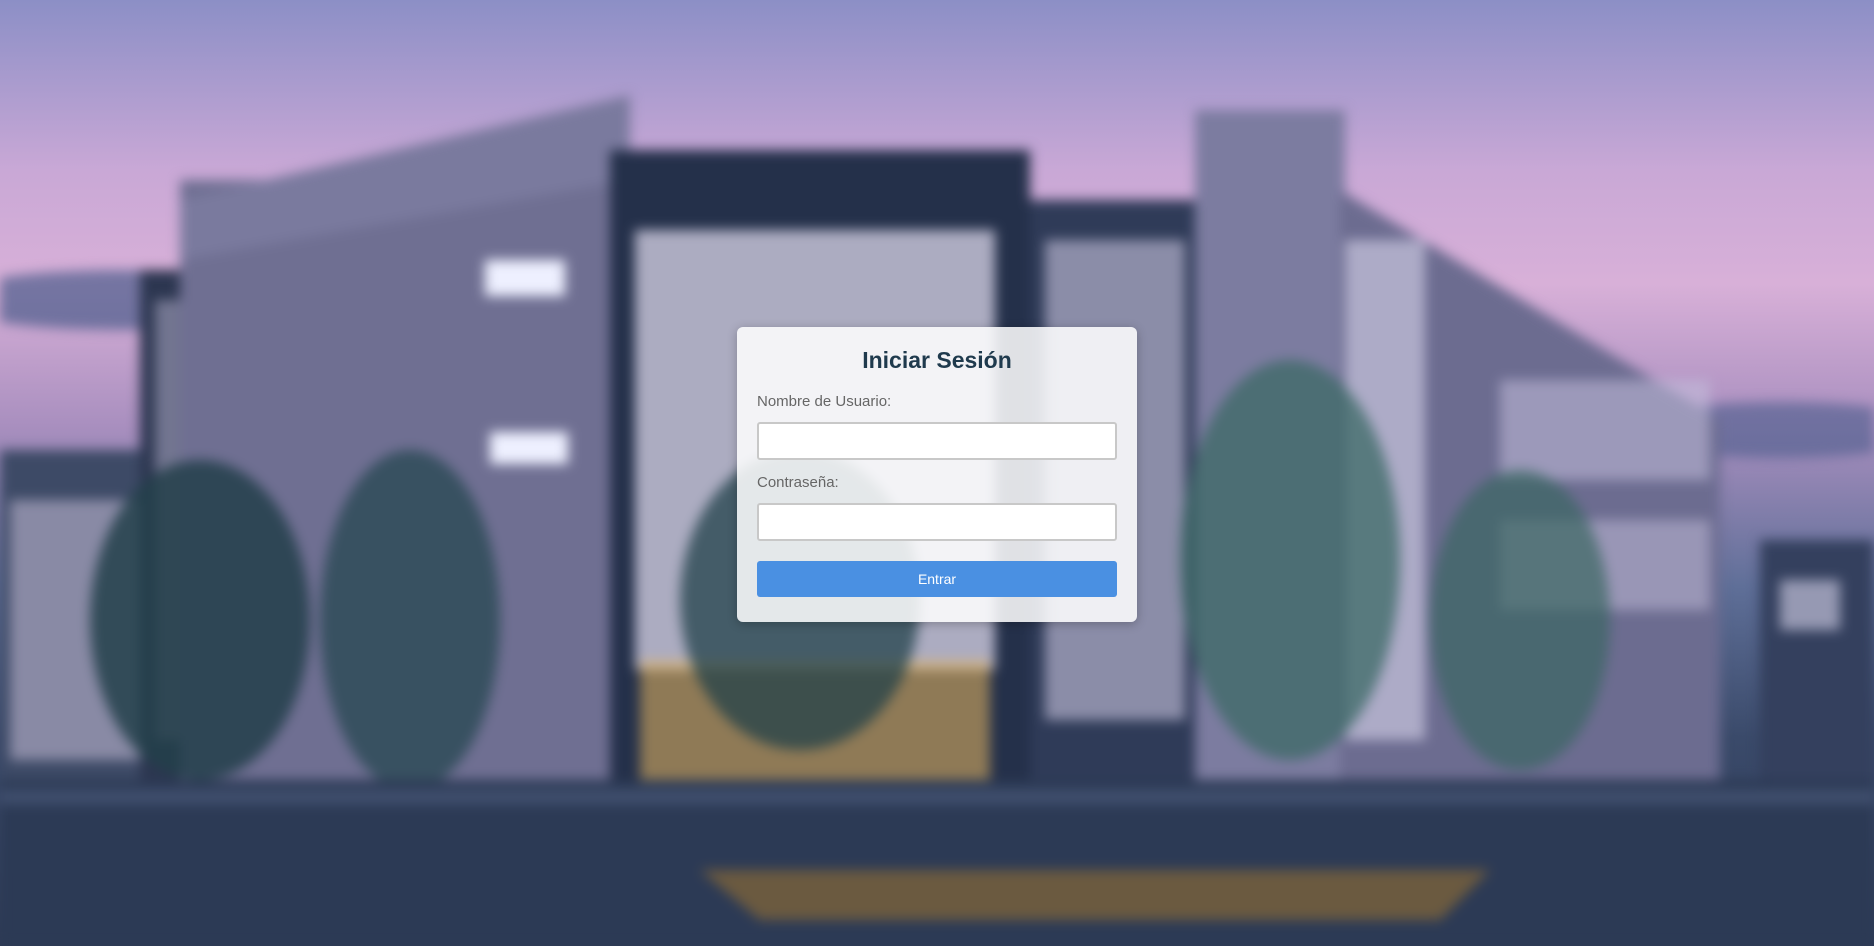 This screenshot has width=1874, height=946. I want to click on username-input, so click(937, 441).